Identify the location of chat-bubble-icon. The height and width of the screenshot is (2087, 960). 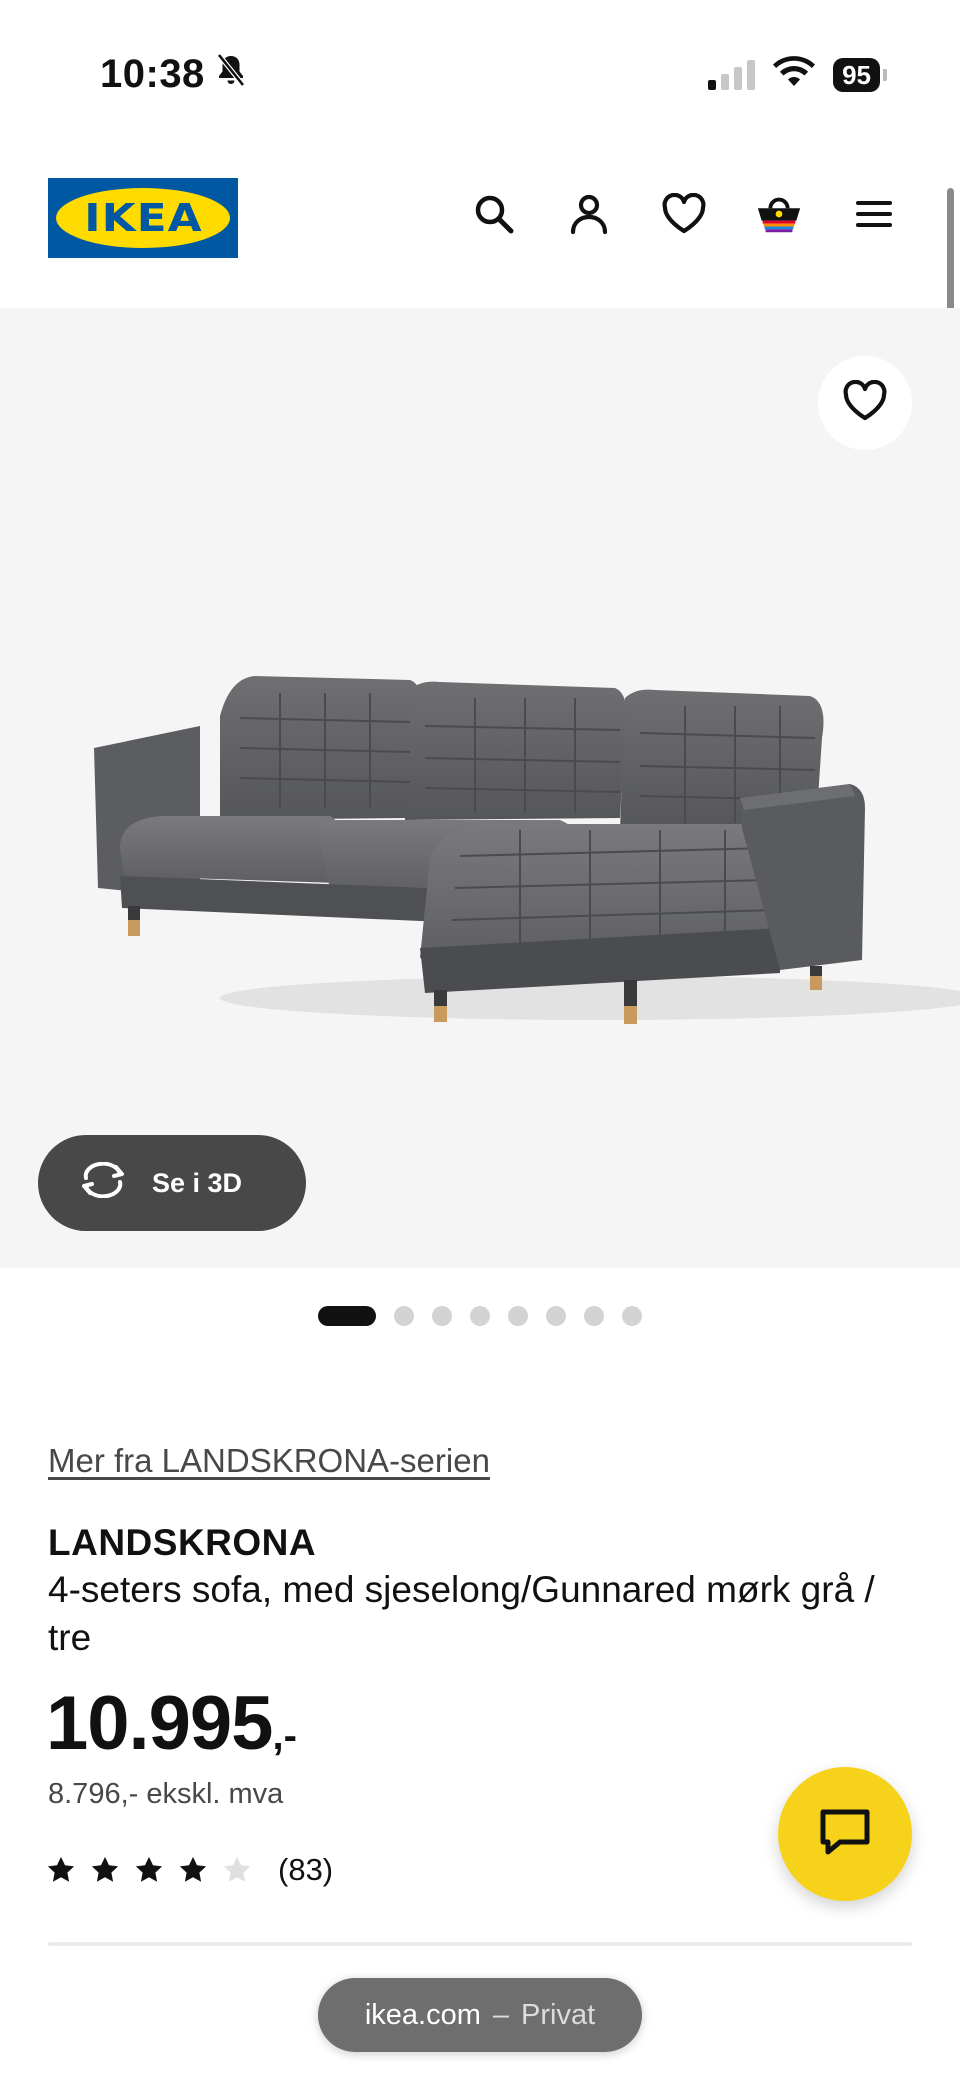
(845, 1834).